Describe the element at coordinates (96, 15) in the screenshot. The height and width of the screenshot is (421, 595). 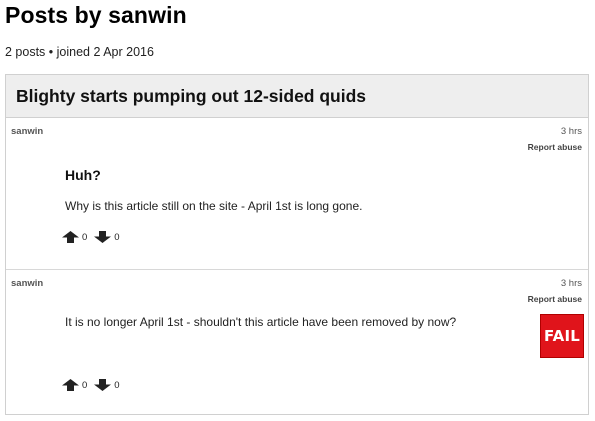
I see `page-title: Posts by sanwin` at that location.